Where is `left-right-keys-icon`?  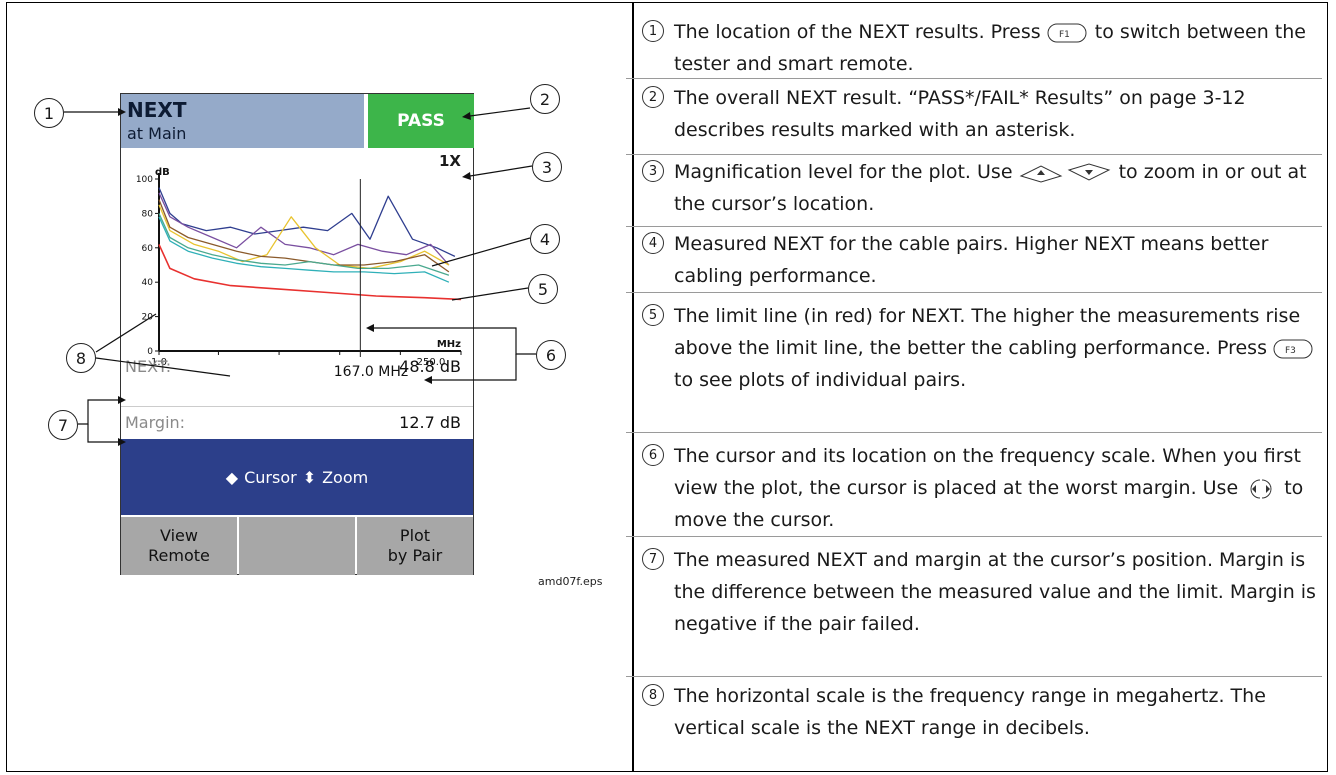
left-right-keys-icon is located at coordinates (1261, 488).